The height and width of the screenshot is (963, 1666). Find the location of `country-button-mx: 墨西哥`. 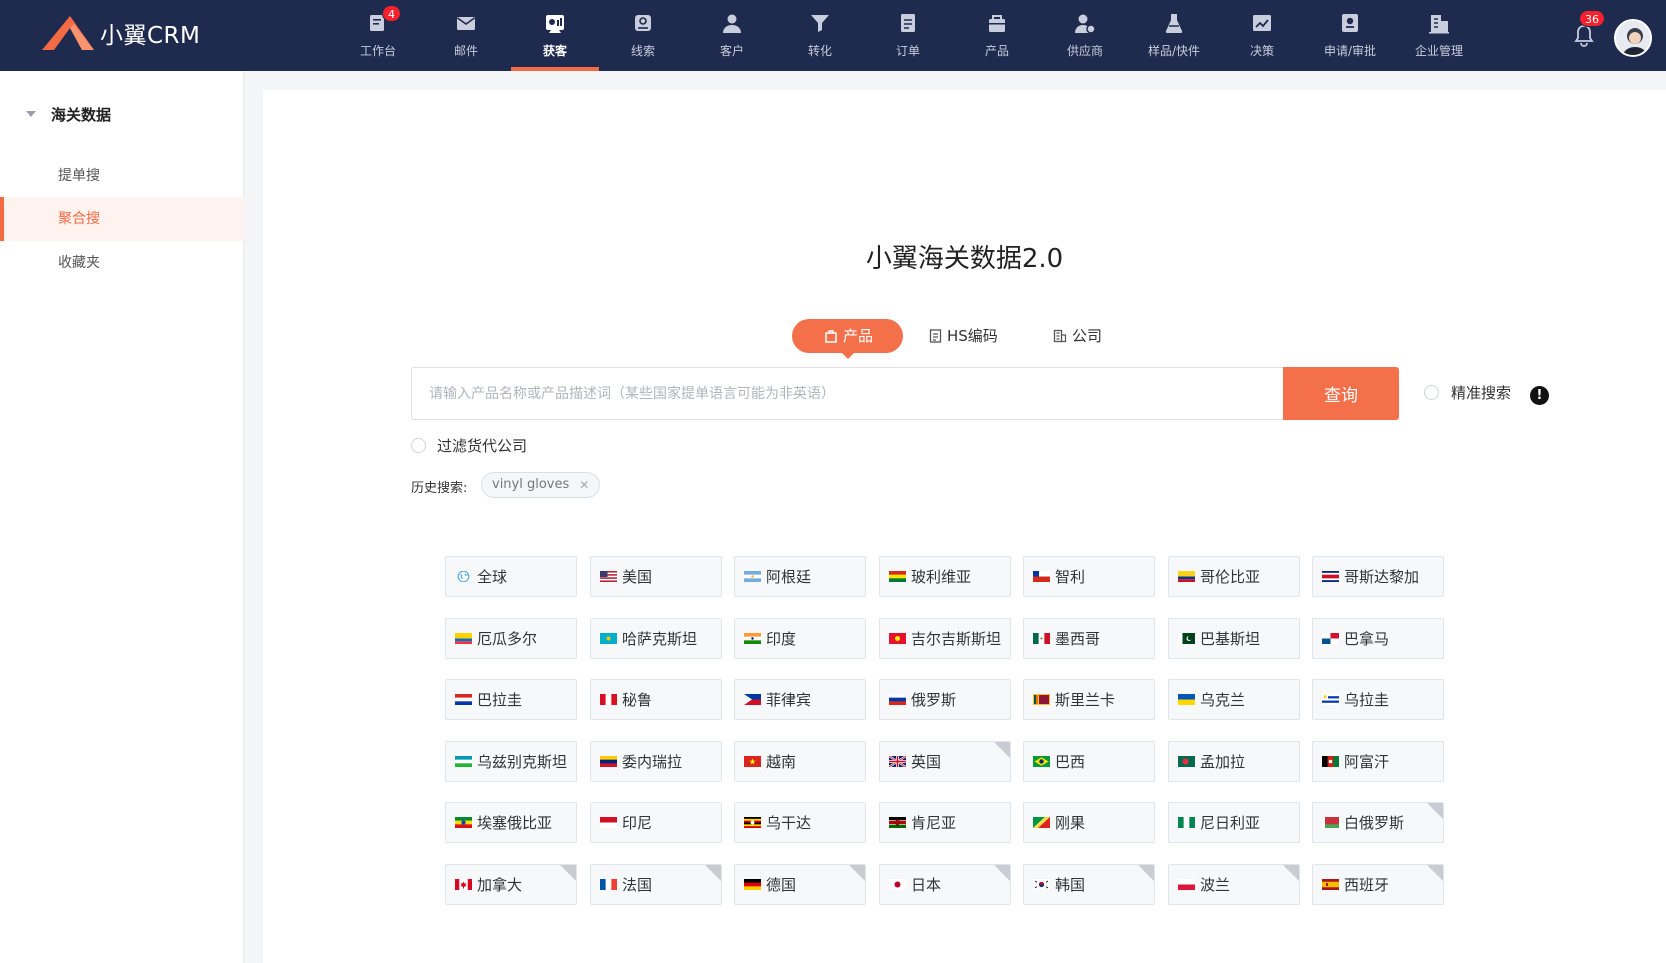

country-button-mx: 墨西哥 is located at coordinates (1089, 638).